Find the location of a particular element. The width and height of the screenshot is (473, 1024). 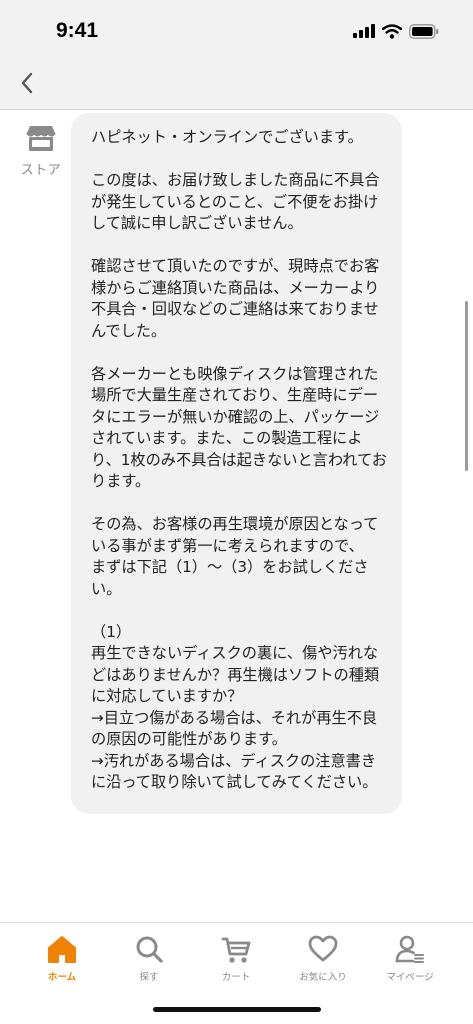

tab-mypage: マイページ is located at coordinates (410, 958).